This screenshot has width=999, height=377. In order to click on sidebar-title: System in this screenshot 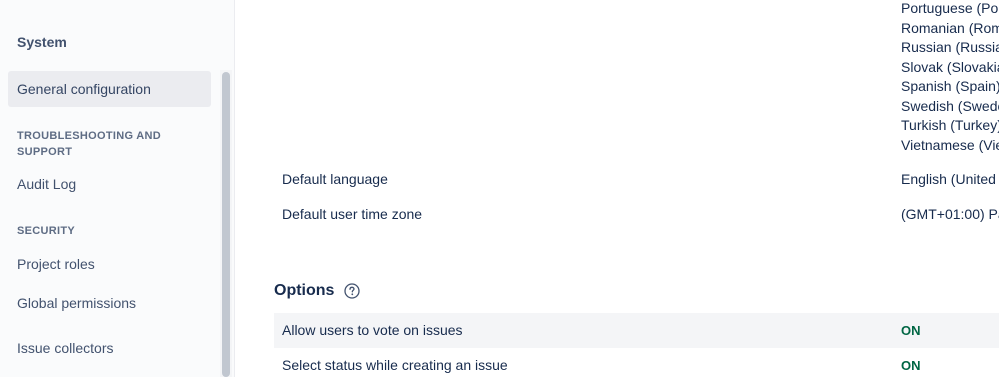, I will do `click(42, 42)`.